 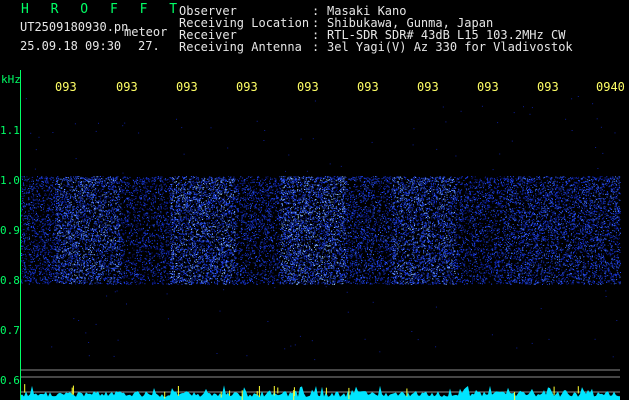 I want to click on x-tick-label: 0940, so click(x=610, y=87).